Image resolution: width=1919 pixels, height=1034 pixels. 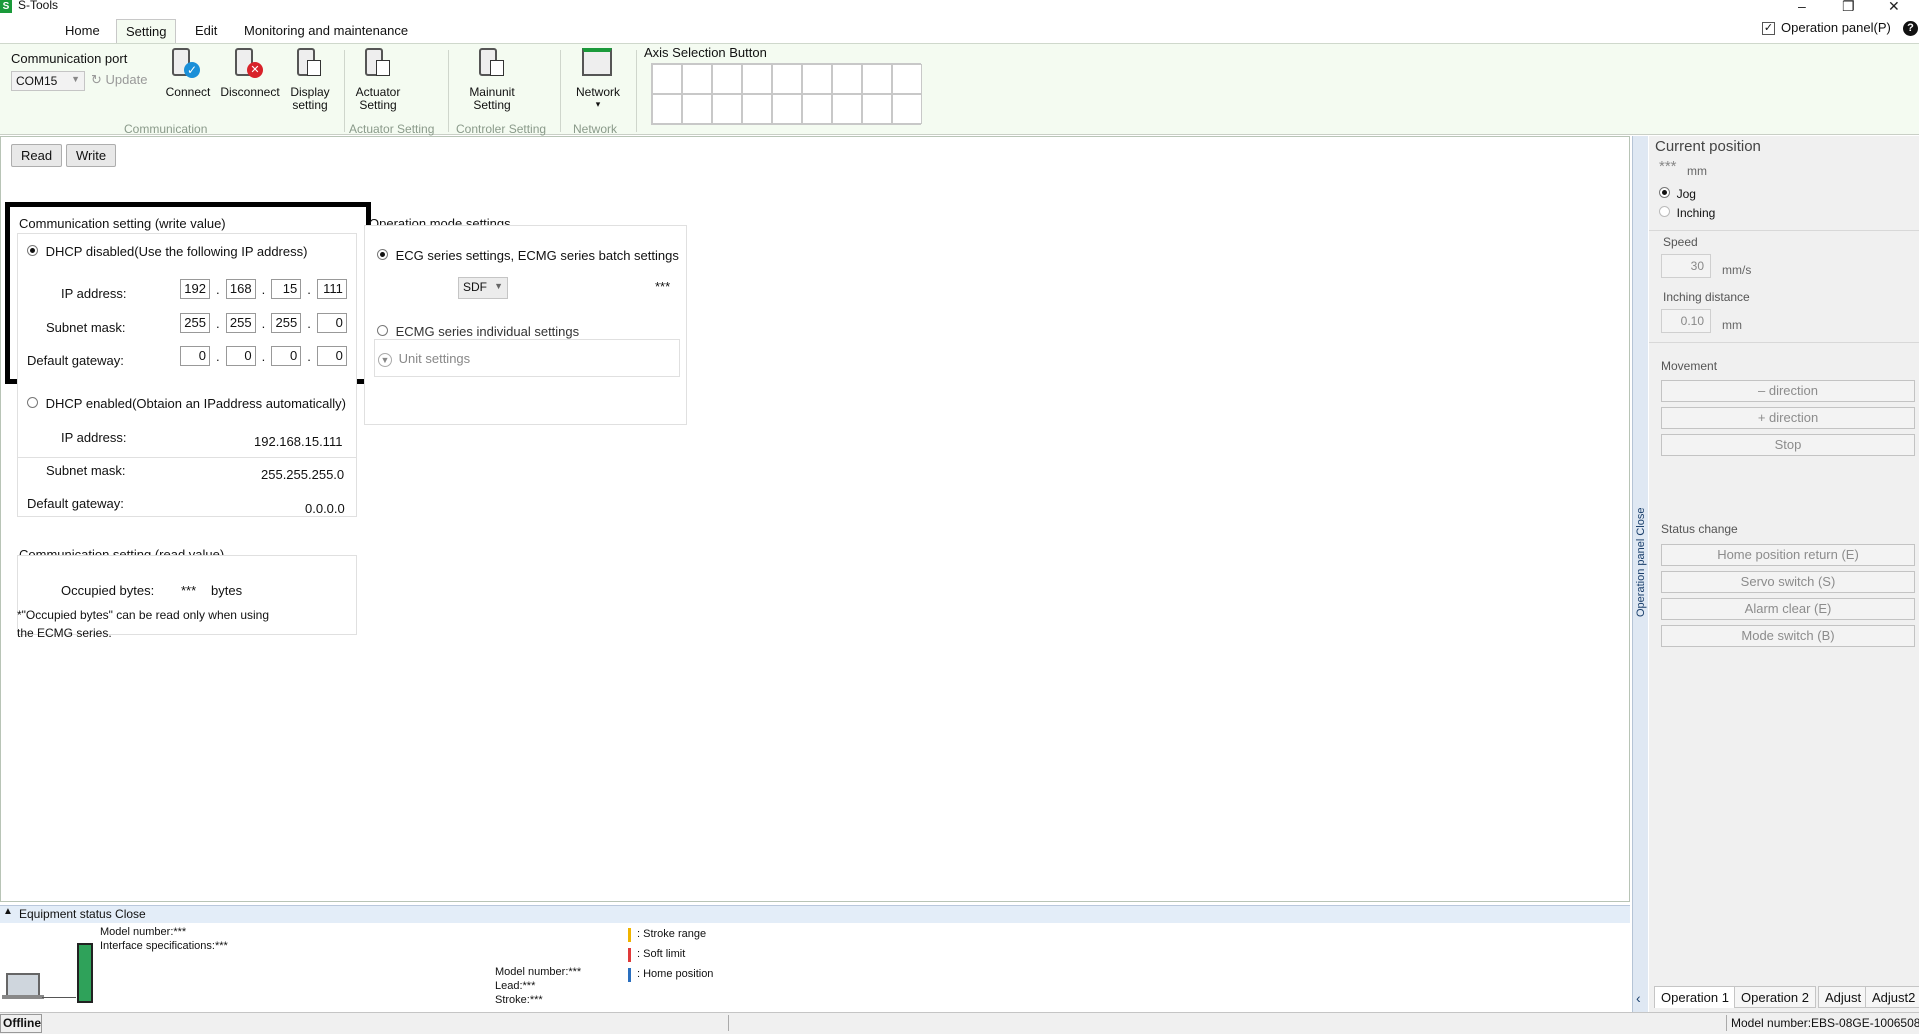 What do you see at coordinates (1788, 636) in the screenshot?
I see `mode-switch-button: Mode switch (B)` at bounding box center [1788, 636].